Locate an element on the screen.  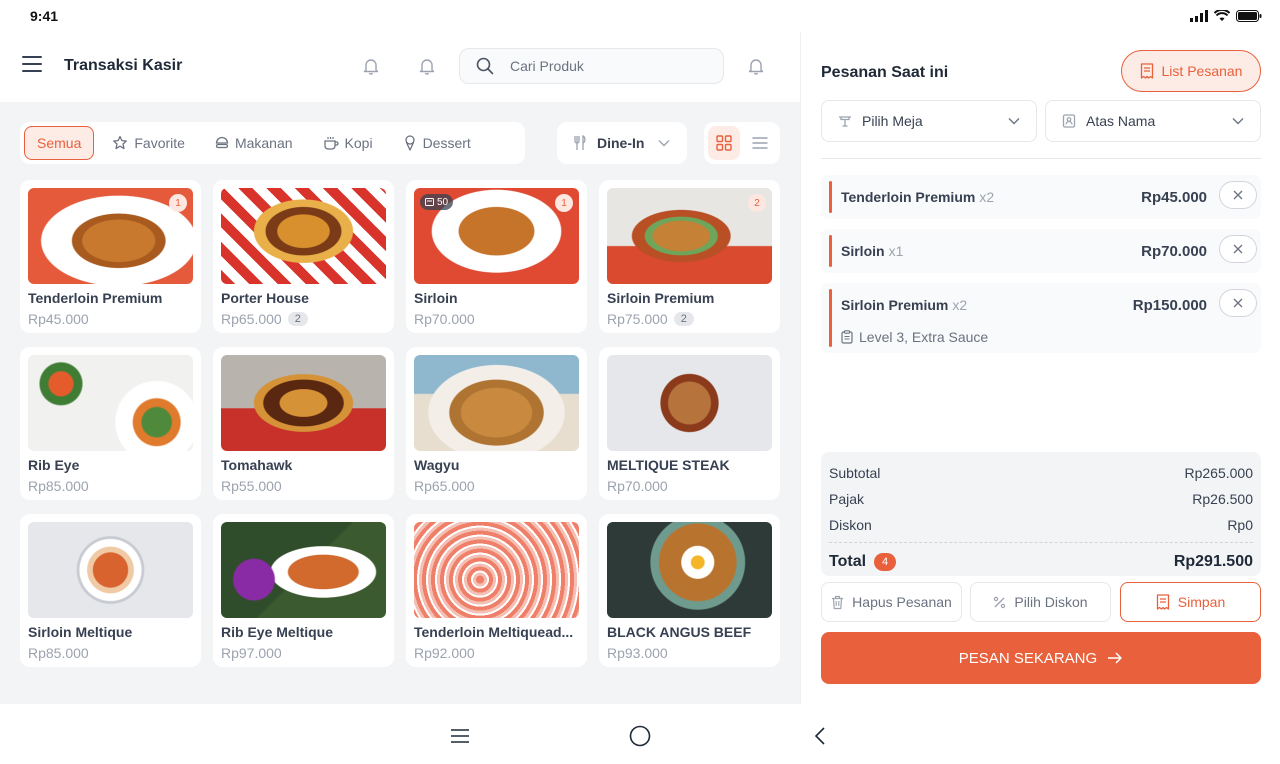
product-price: Rp85.000 is located at coordinates (58, 653).